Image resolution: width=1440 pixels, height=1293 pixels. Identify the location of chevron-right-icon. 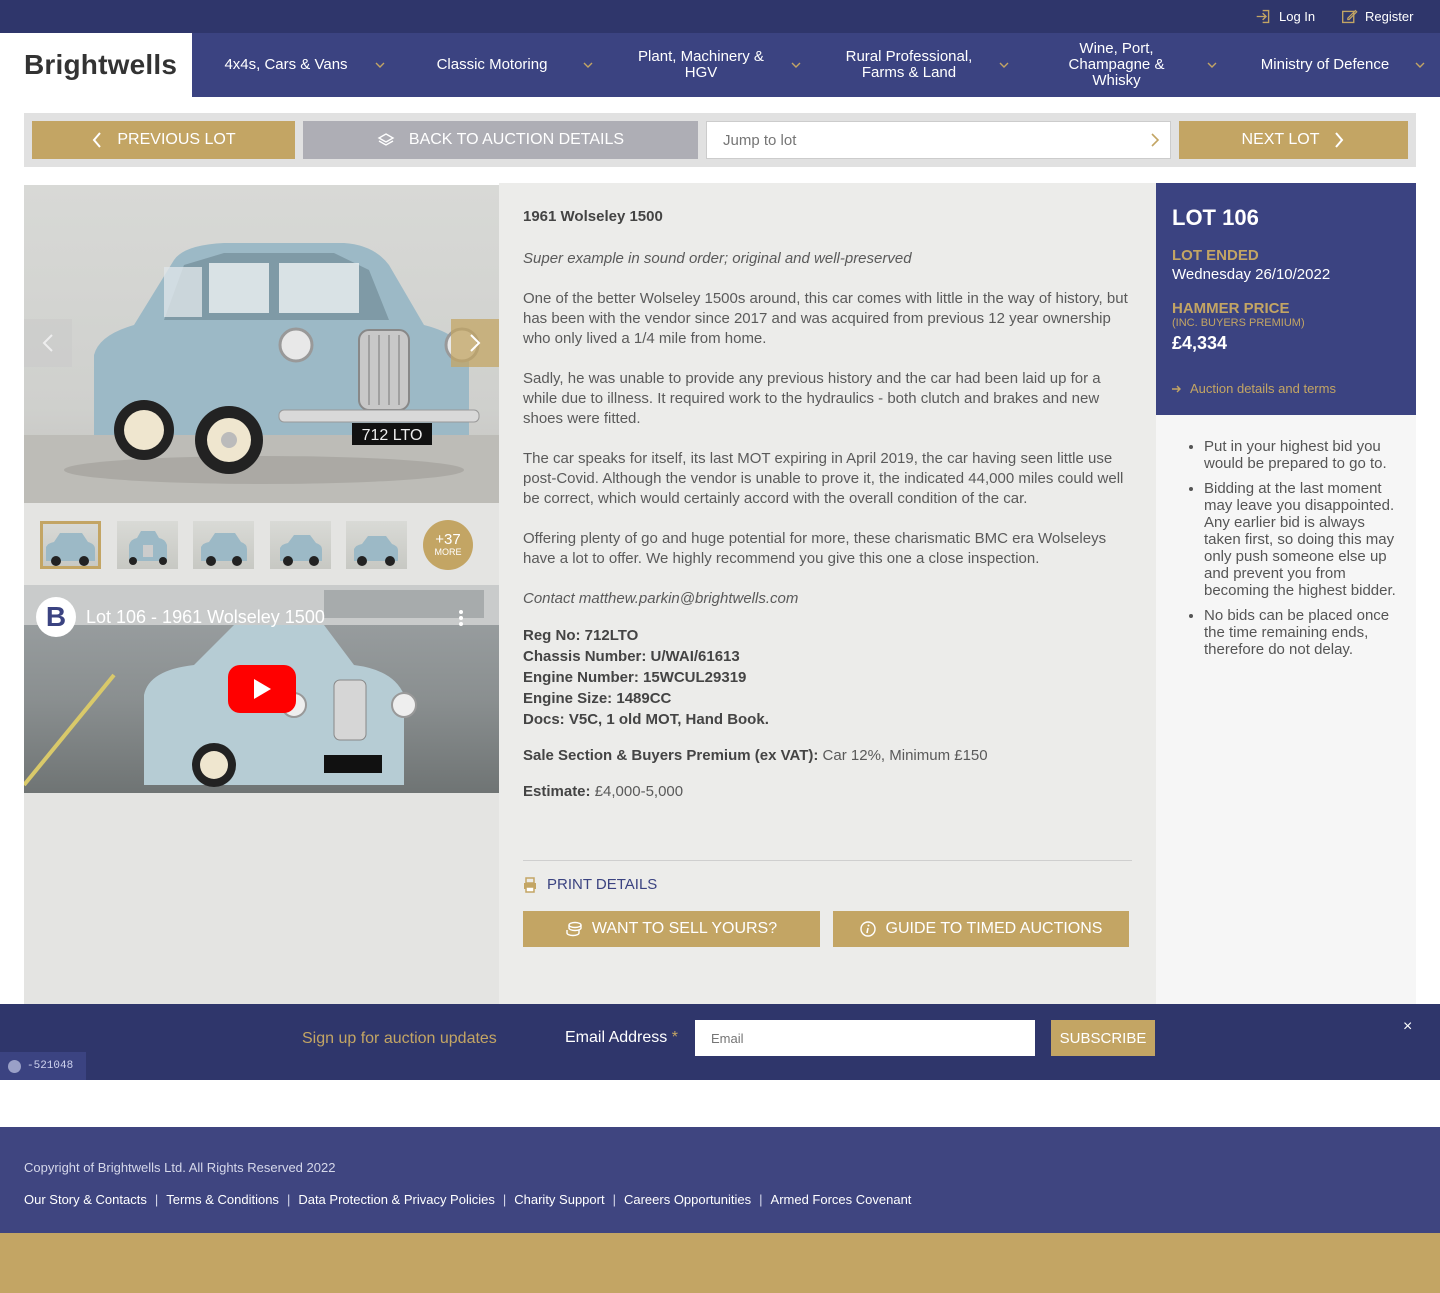
(1155, 140).